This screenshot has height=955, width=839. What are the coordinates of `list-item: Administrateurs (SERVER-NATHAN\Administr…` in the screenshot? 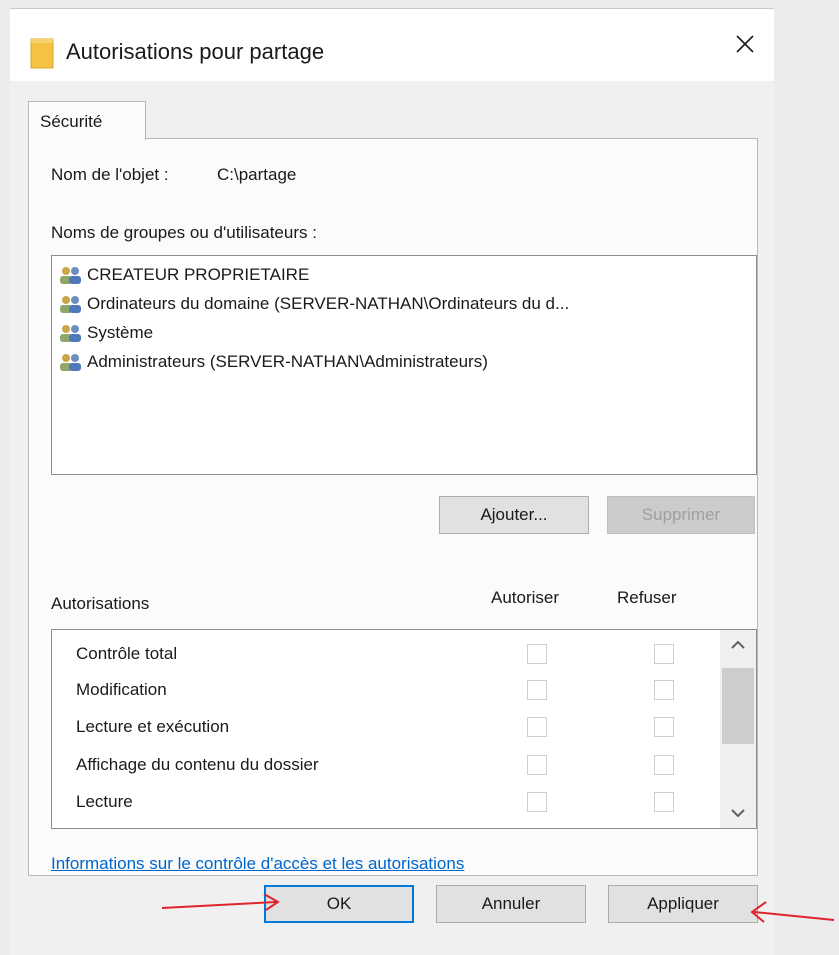 It's located at (273, 362).